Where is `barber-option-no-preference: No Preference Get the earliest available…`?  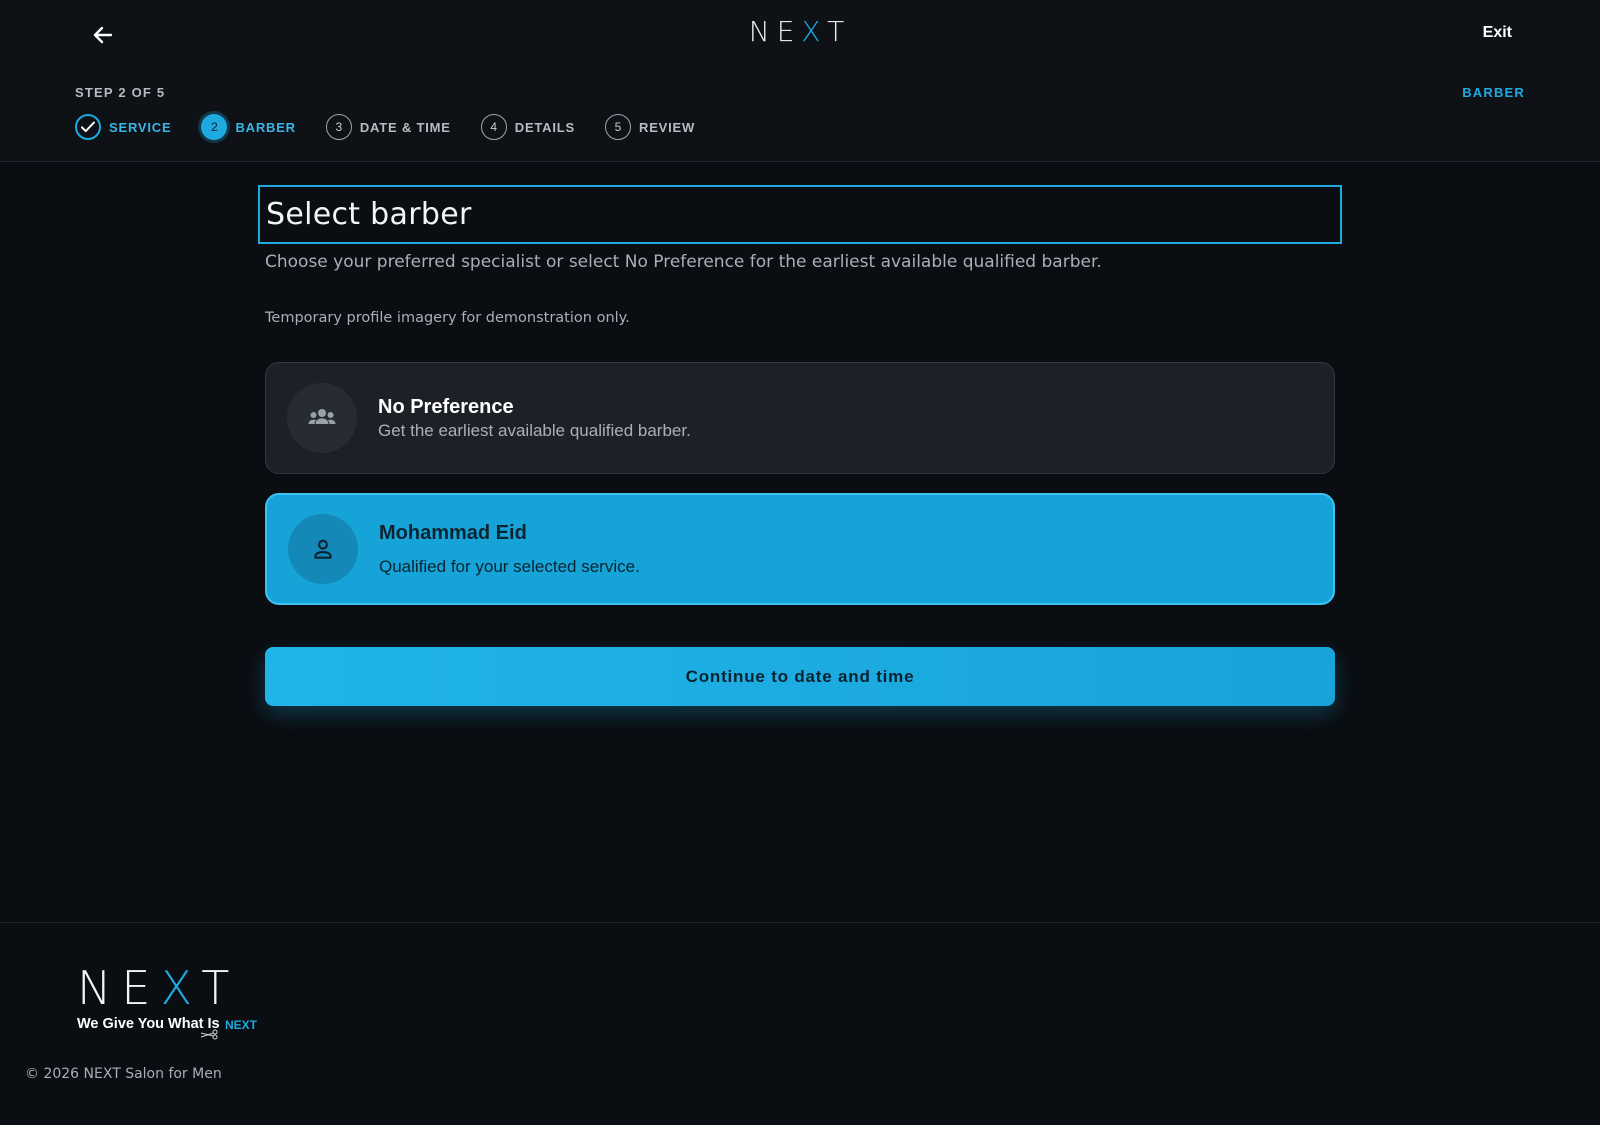 barber-option-no-preference: No Preference Get the earliest available… is located at coordinates (800, 418).